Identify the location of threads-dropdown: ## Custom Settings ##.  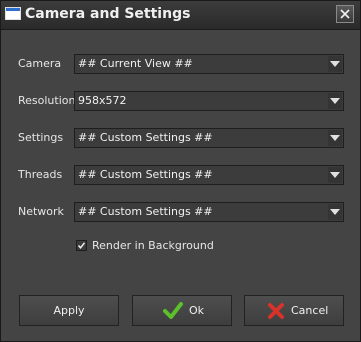
(209, 175).